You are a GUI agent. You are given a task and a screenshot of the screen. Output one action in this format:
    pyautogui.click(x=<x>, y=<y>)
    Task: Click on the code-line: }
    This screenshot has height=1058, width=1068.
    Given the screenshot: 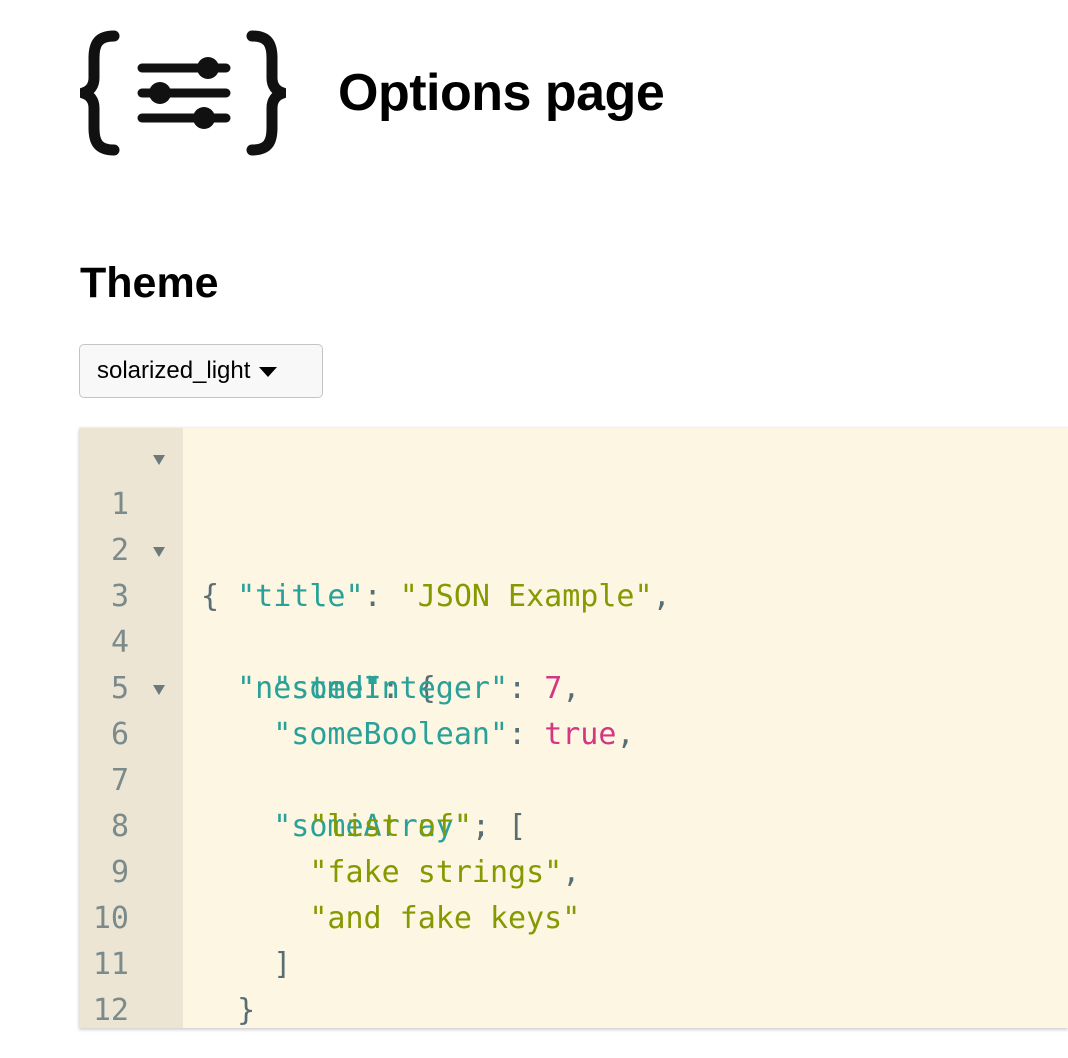 What is the action you would take?
    pyautogui.click(x=228, y=1008)
    